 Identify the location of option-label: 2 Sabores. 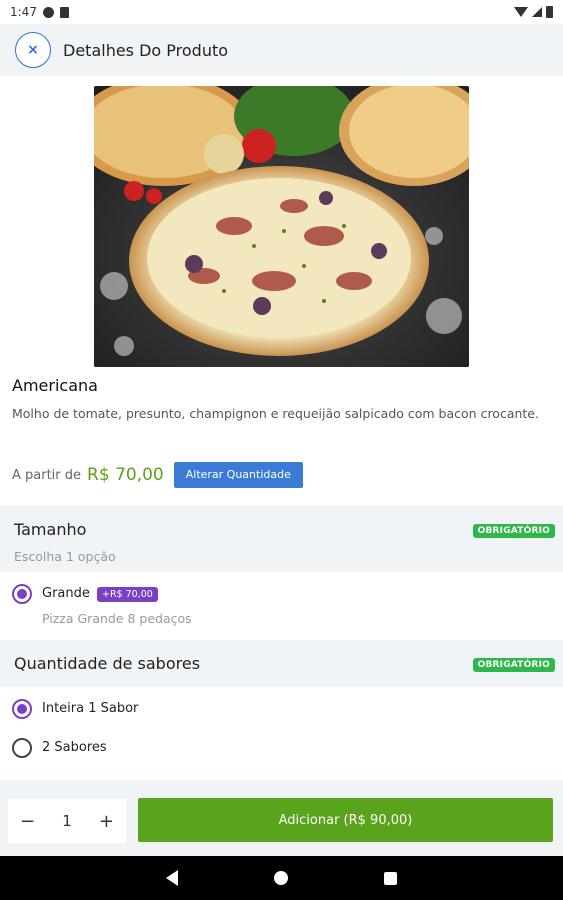
(74, 747).